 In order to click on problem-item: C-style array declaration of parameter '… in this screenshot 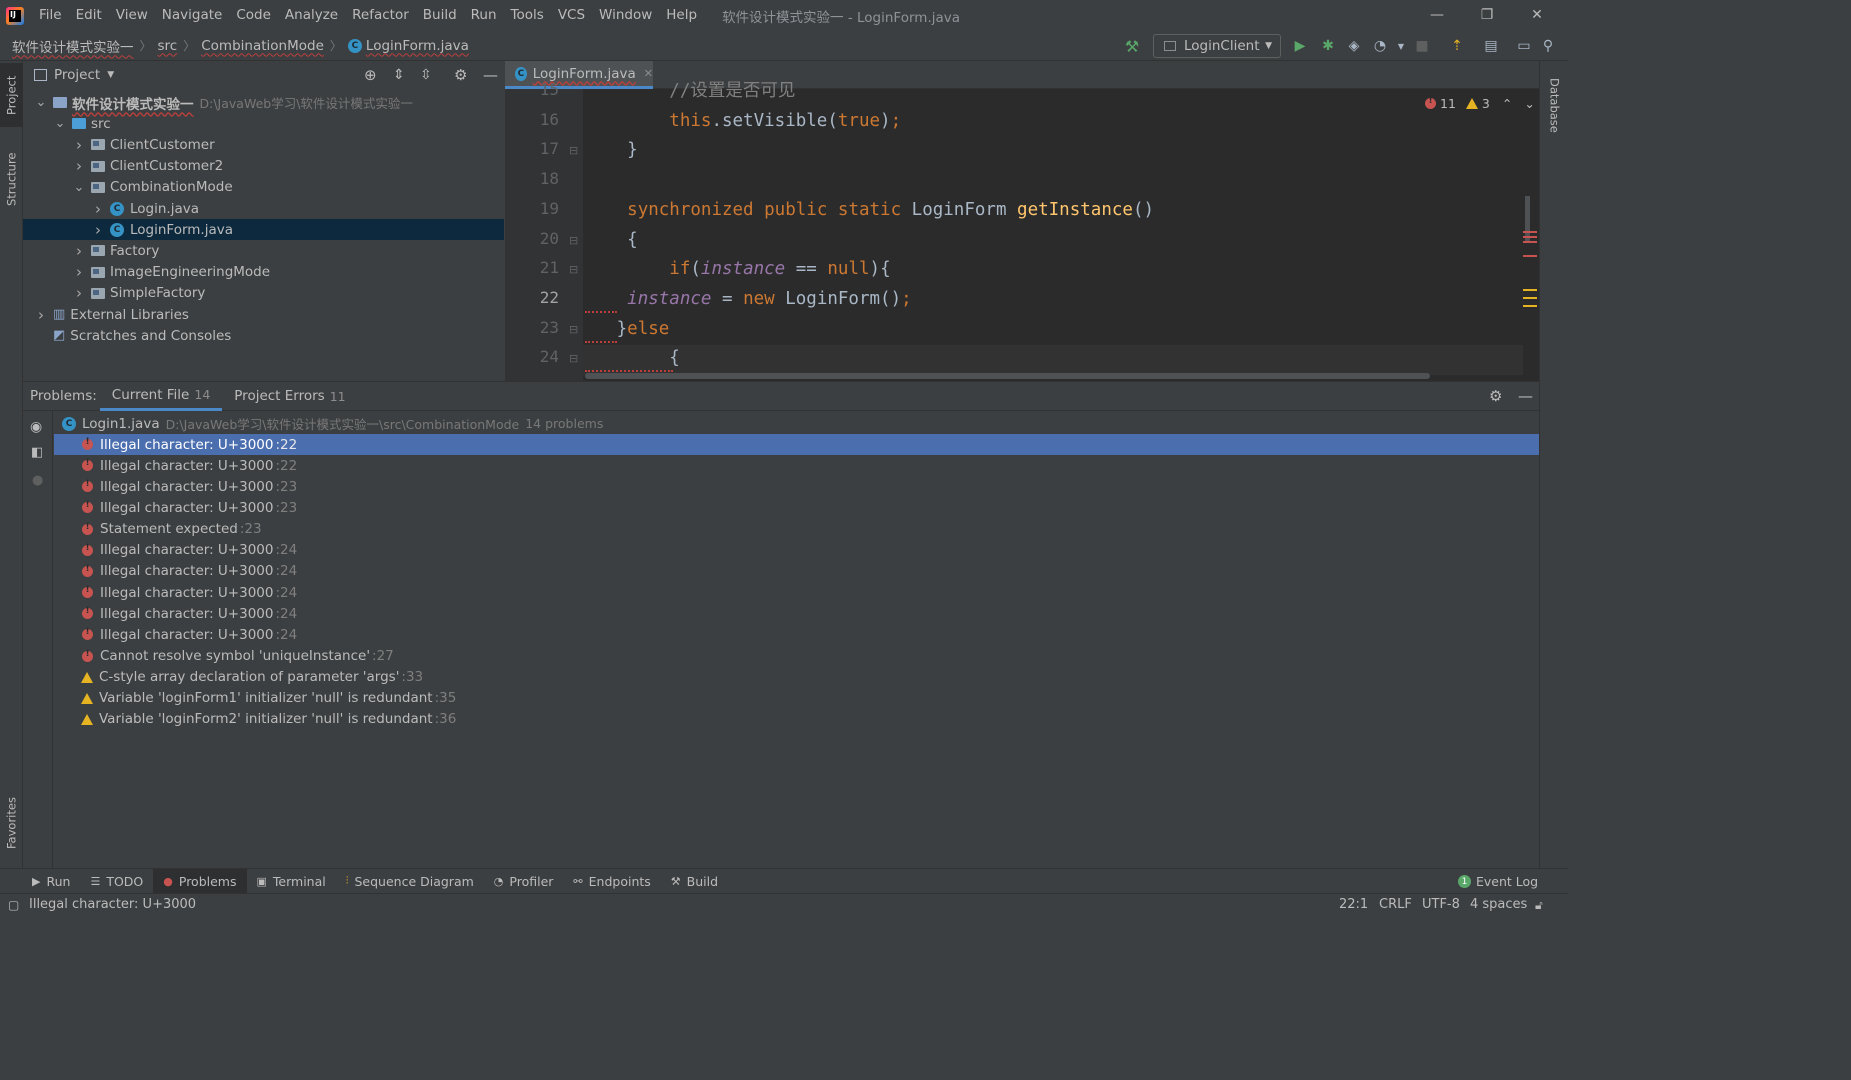, I will do `click(796, 677)`.